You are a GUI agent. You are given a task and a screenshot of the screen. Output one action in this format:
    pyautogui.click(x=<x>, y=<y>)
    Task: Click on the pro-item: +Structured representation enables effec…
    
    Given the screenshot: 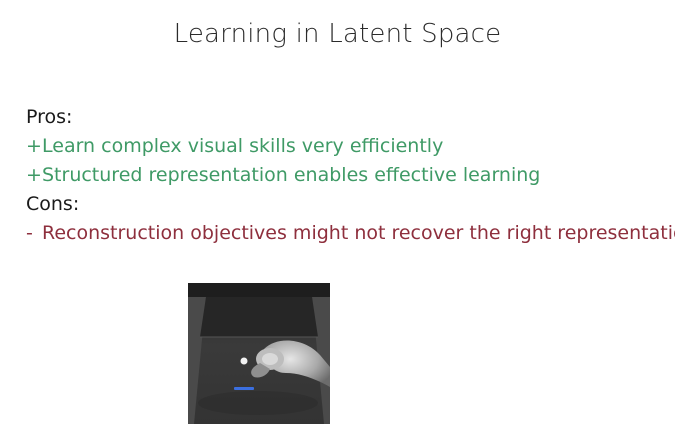 What is the action you would take?
    pyautogui.click(x=346, y=175)
    